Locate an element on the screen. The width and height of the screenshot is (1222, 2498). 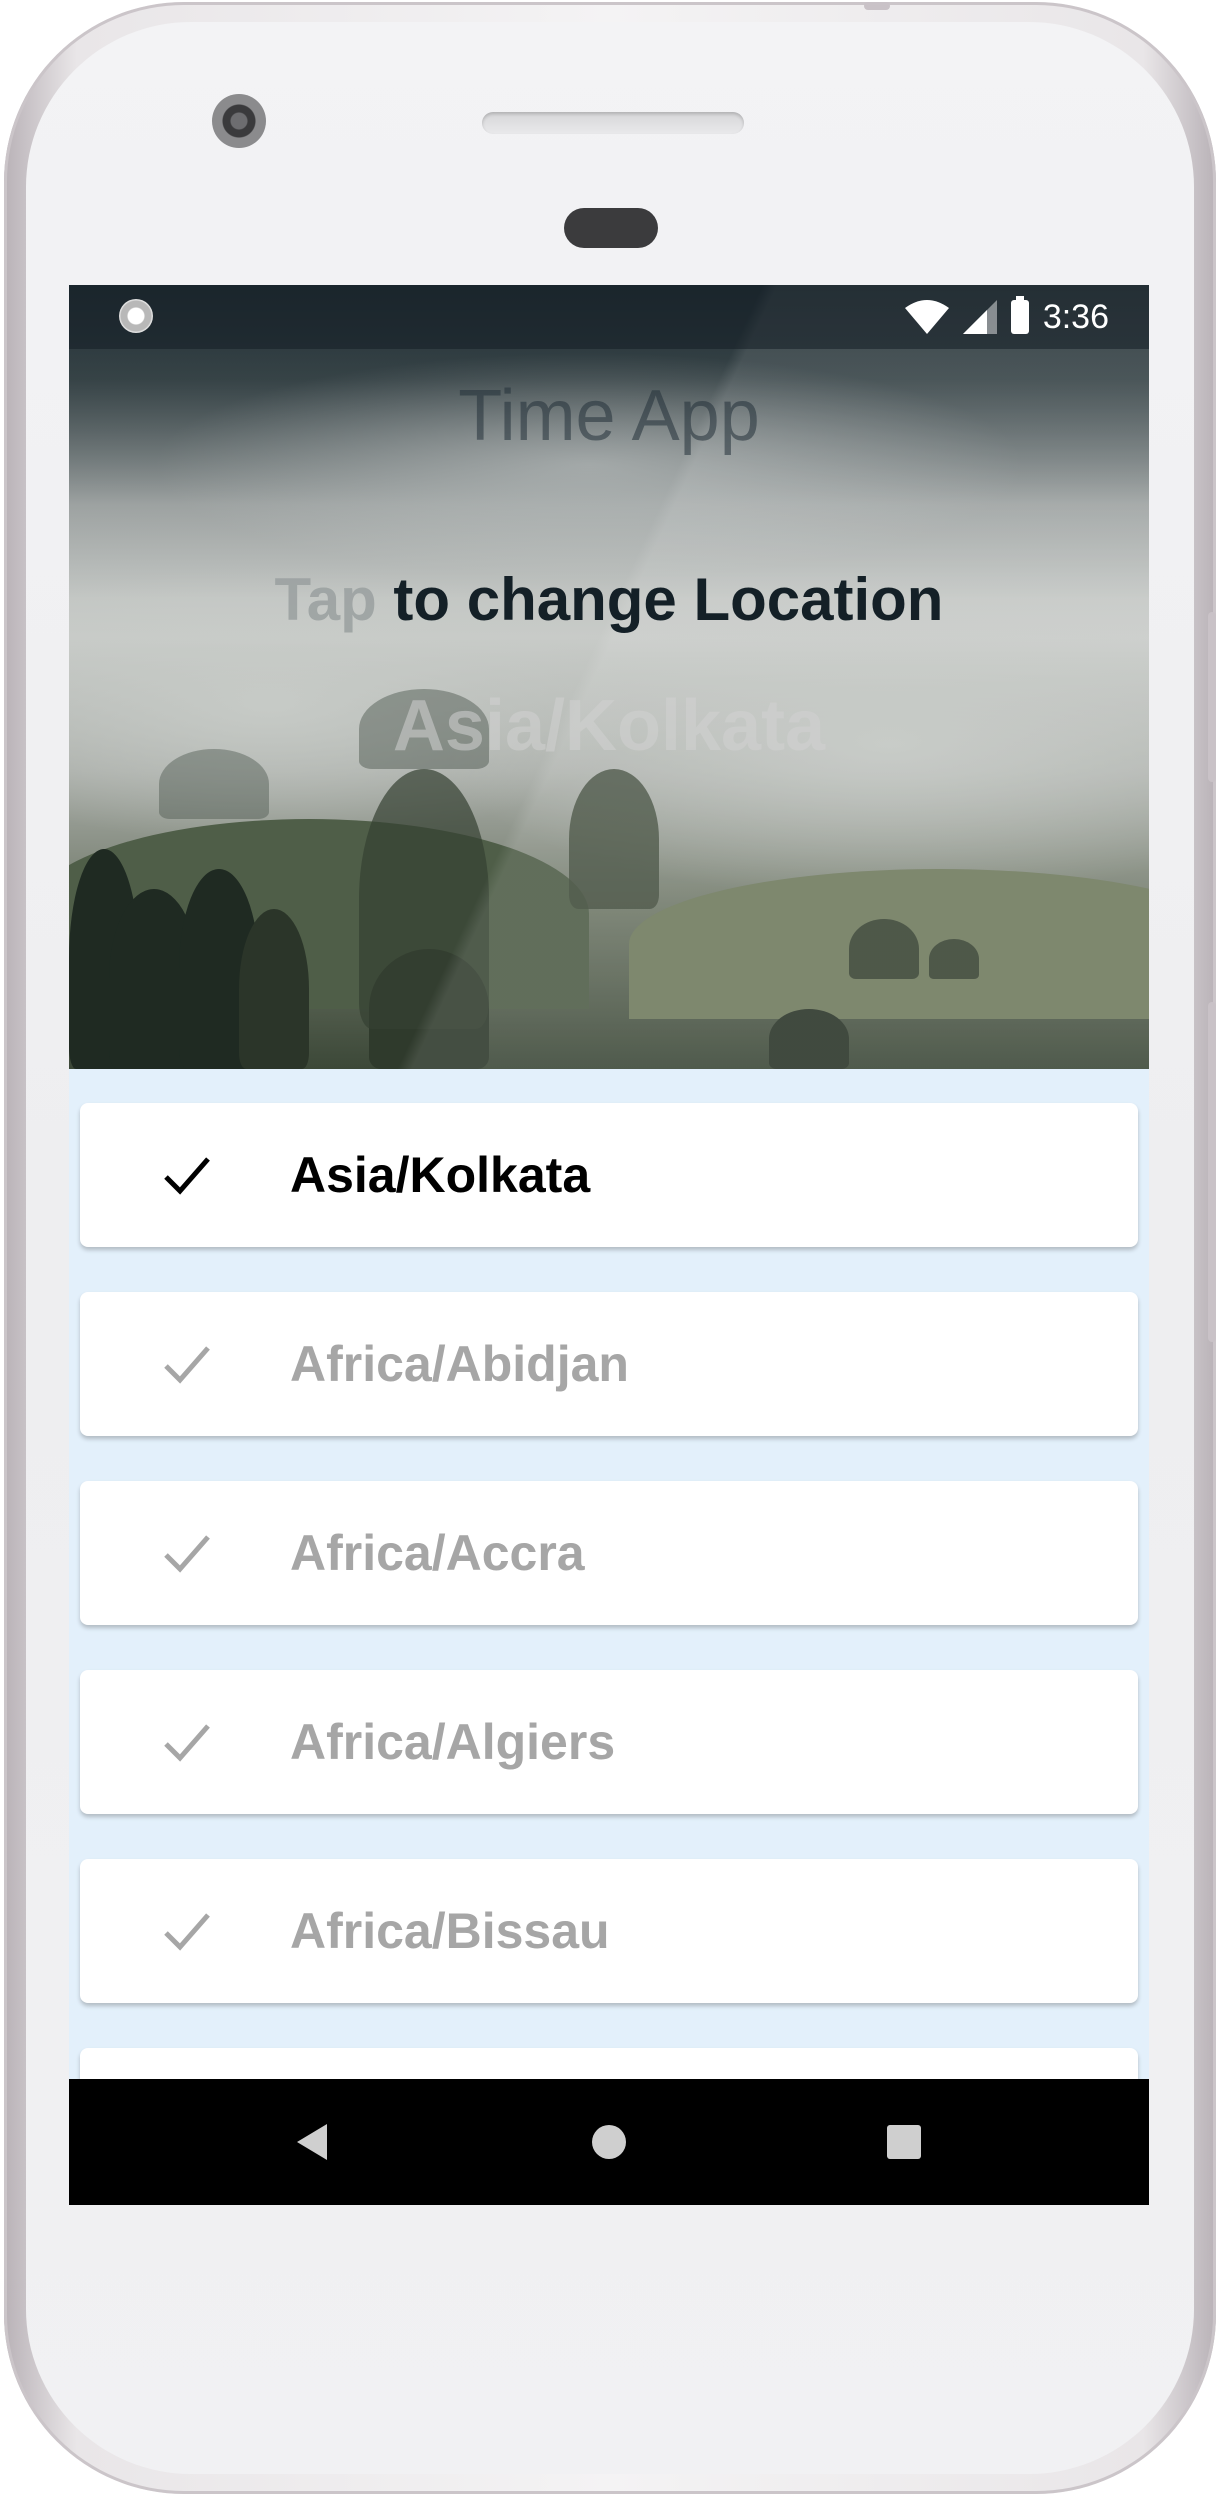
change-location-button: Tap to change Location is located at coordinates (609, 599).